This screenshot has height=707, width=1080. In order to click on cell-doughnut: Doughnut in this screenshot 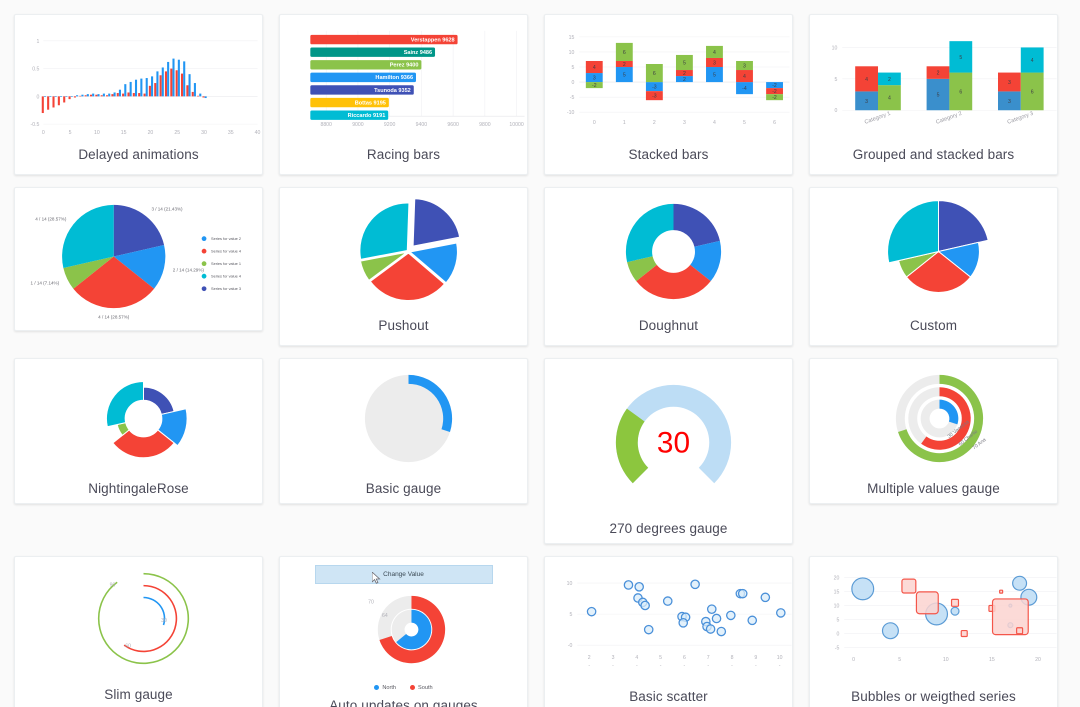, I will do `click(668, 266)`.